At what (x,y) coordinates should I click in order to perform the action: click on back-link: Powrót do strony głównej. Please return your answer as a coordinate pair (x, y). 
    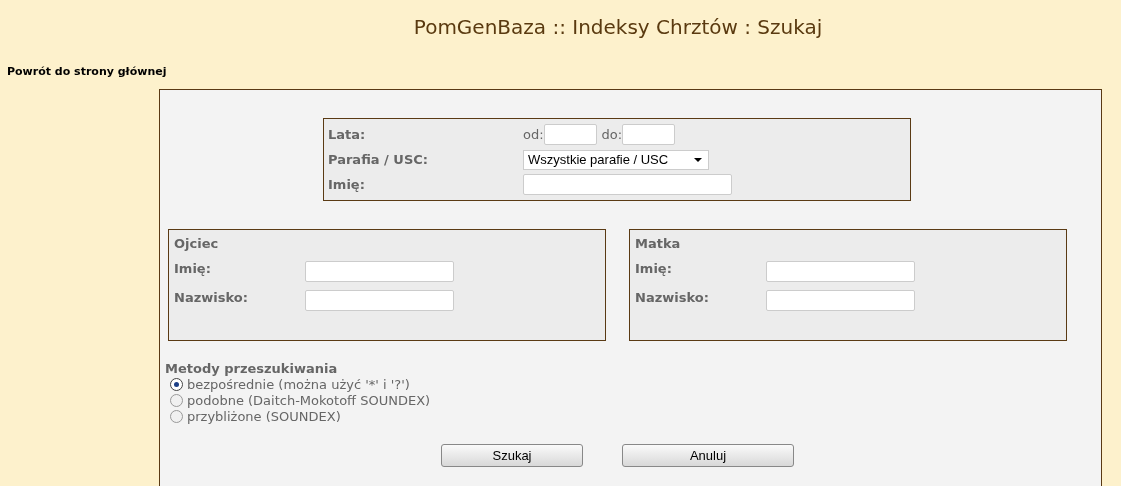
    Looking at the image, I should click on (87, 71).